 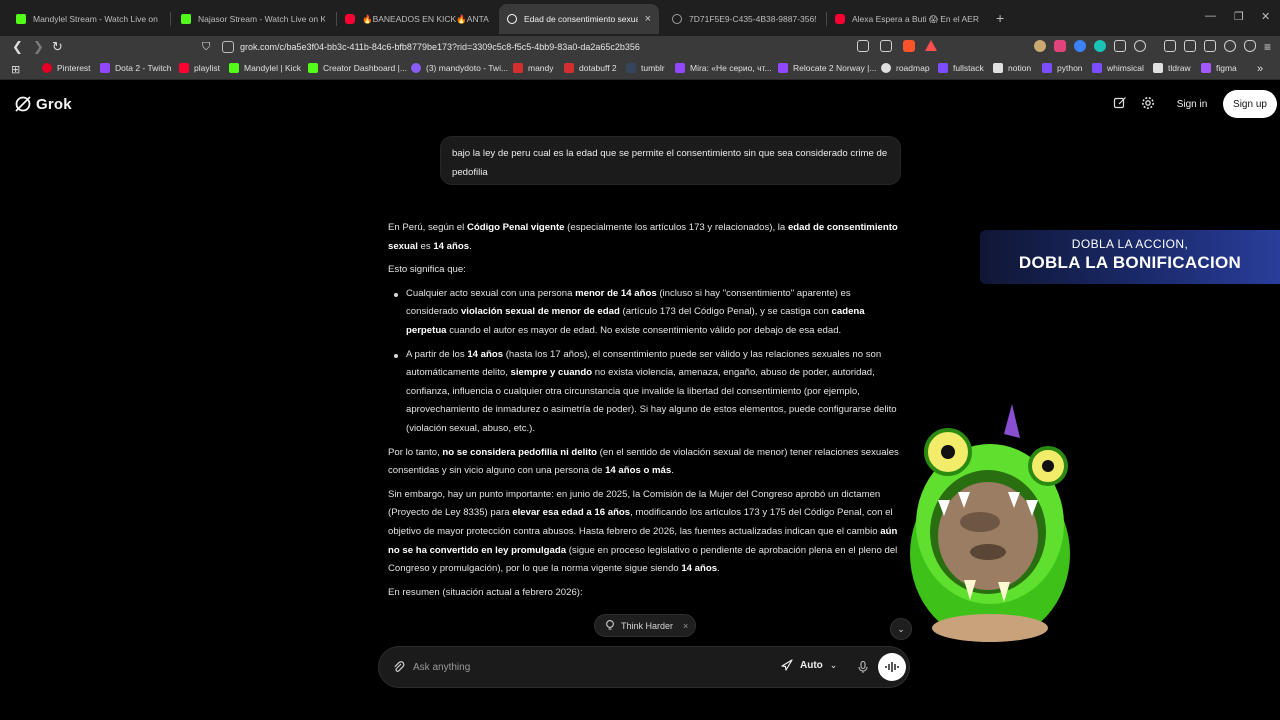 What do you see at coordinates (1265, 16) in the screenshot?
I see `close-window-icon: ✕` at bounding box center [1265, 16].